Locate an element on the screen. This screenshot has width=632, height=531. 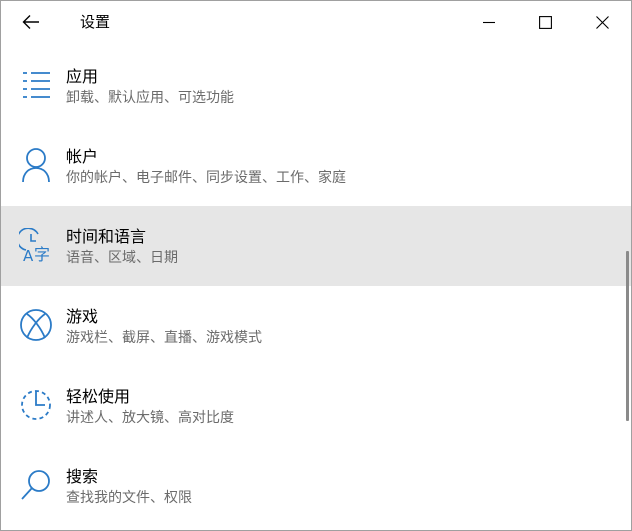
settings-item-title: 时间和语言 is located at coordinates (106, 236).